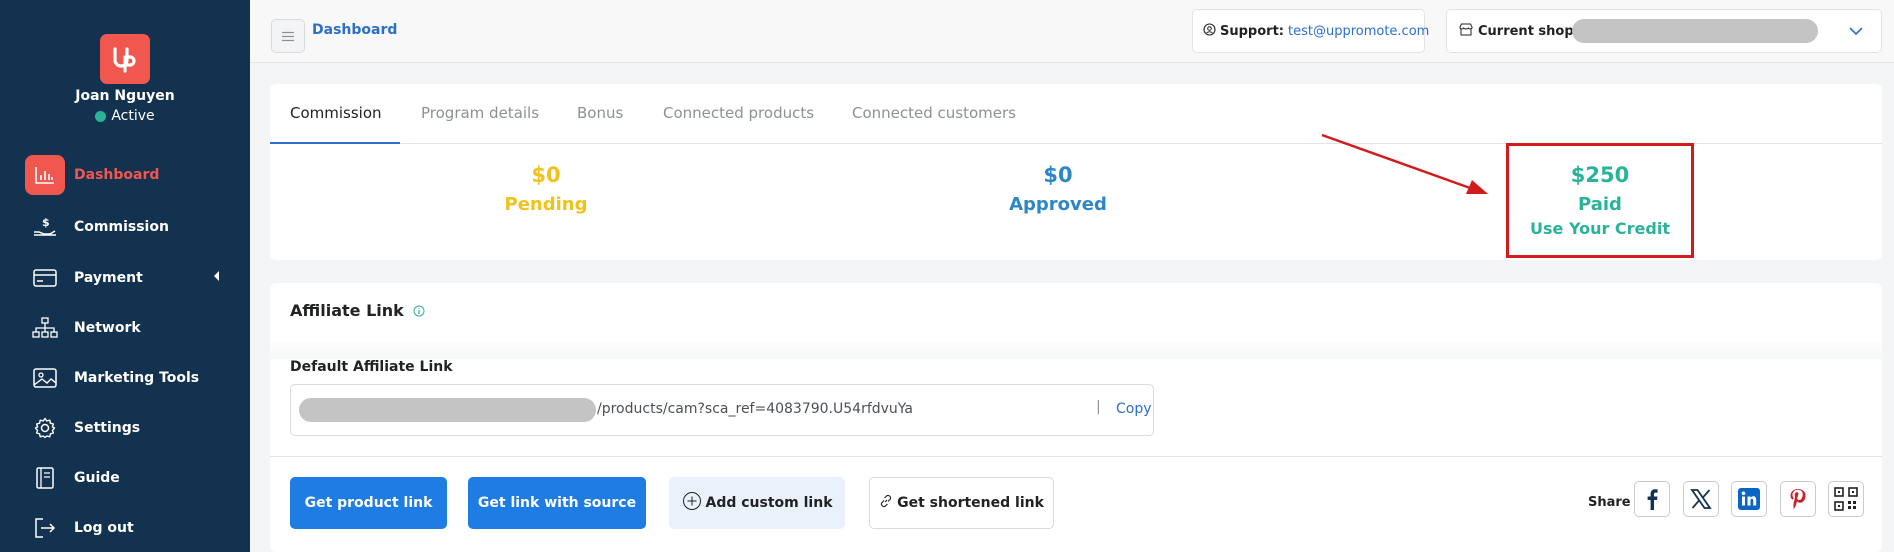 The image size is (1894, 552). I want to click on tab-connected-products: Connected products, so click(738, 113).